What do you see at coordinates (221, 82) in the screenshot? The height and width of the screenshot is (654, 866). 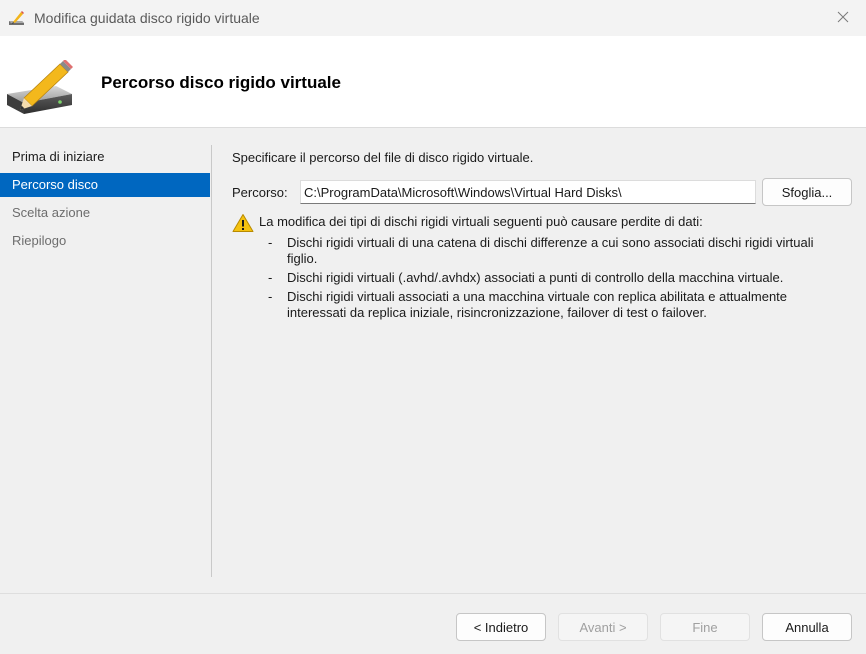 I see `page-title: Percorso disco rigido virtuale` at bounding box center [221, 82].